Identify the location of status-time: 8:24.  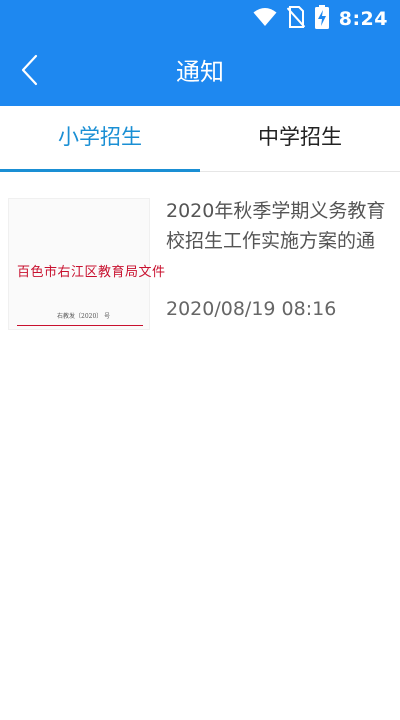
(363, 19).